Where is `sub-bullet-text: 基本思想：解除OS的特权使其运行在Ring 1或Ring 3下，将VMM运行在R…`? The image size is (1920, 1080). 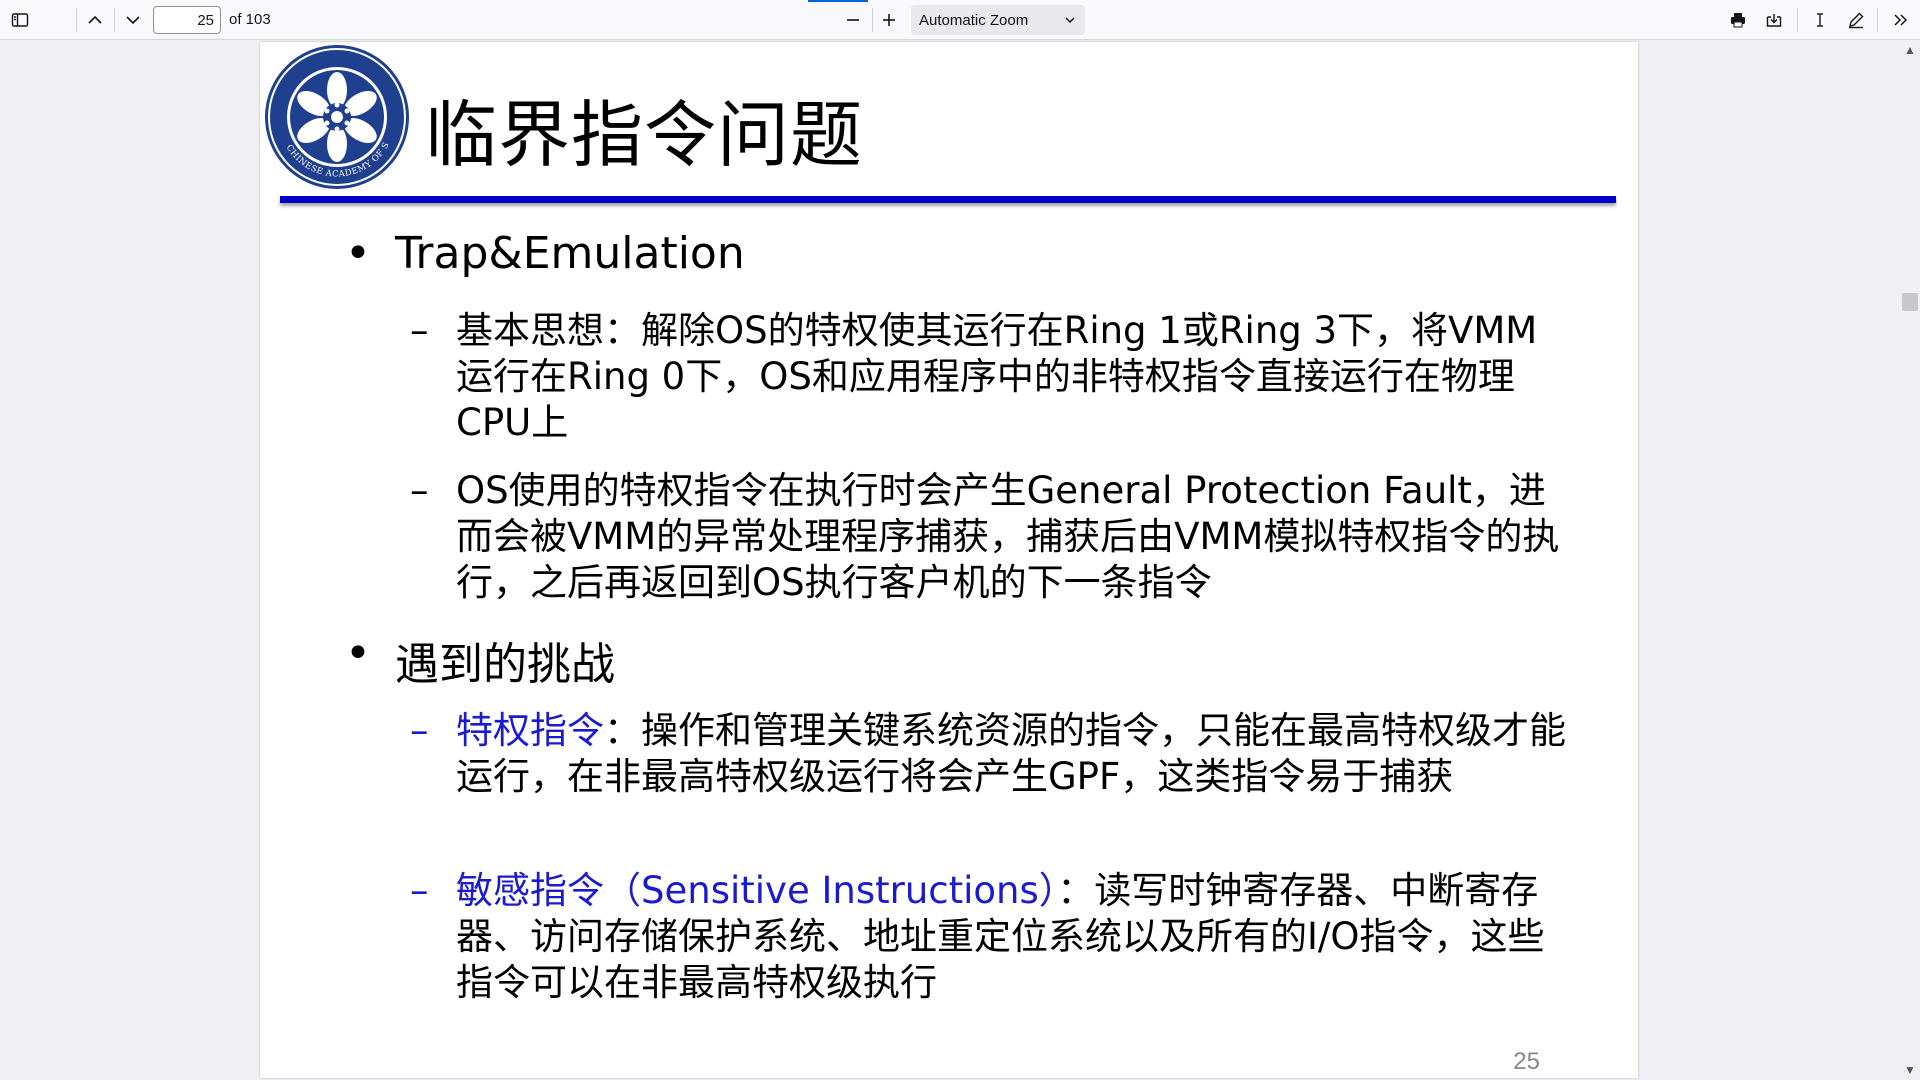
sub-bullet-text: 基本思想：解除OS的特权使其运行在Ring 1或Ring 3下，将VMM运行在R… is located at coordinates (997, 376).